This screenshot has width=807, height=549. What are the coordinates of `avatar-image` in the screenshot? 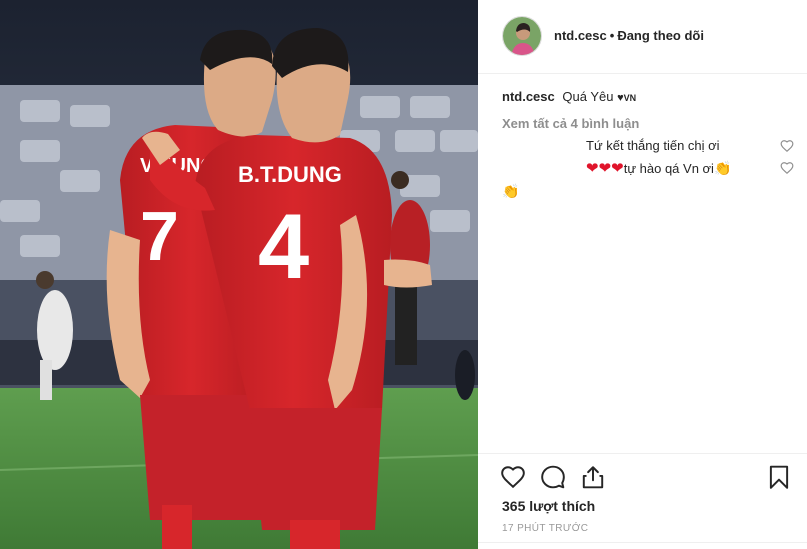 It's located at (522, 36).